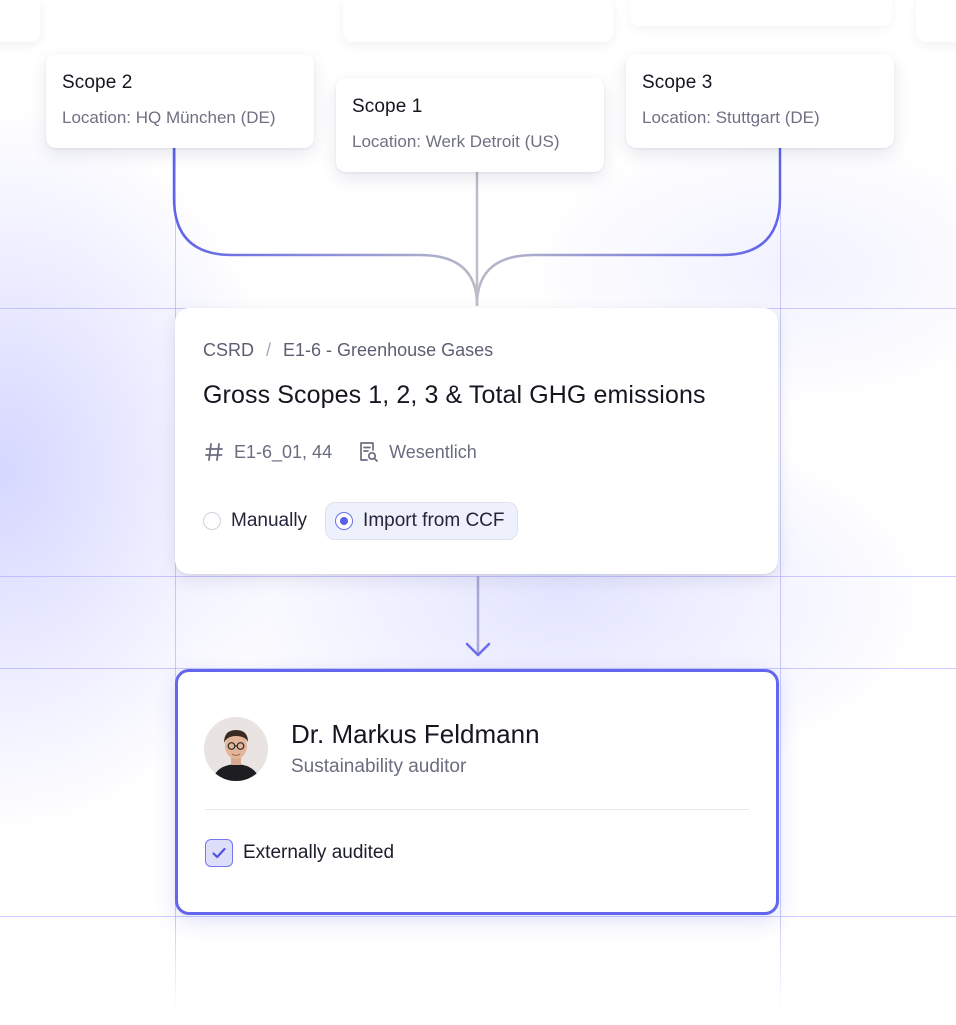  I want to click on input-method-options: Manually Import from CCF, so click(476, 521).